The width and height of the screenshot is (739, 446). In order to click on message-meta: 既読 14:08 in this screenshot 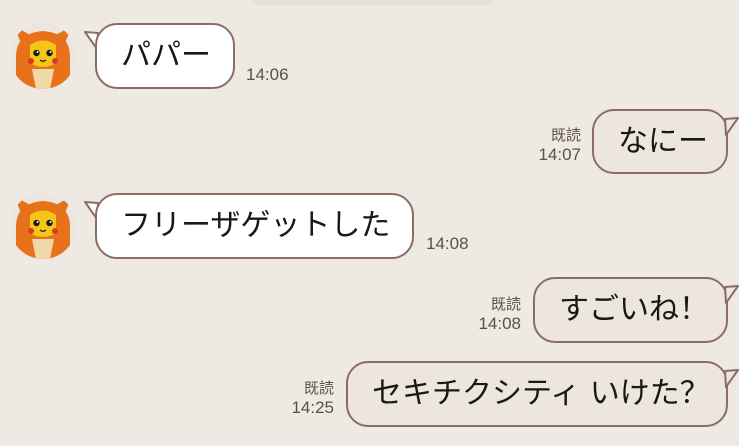, I will do `click(499, 315)`.